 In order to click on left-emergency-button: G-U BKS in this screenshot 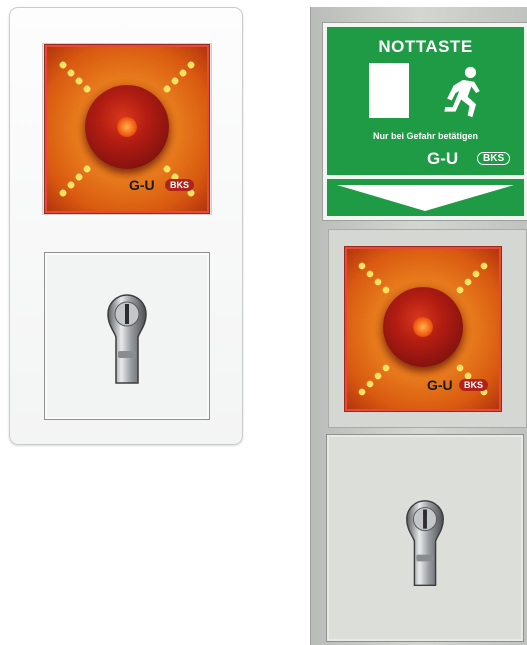, I will do `click(127, 129)`.